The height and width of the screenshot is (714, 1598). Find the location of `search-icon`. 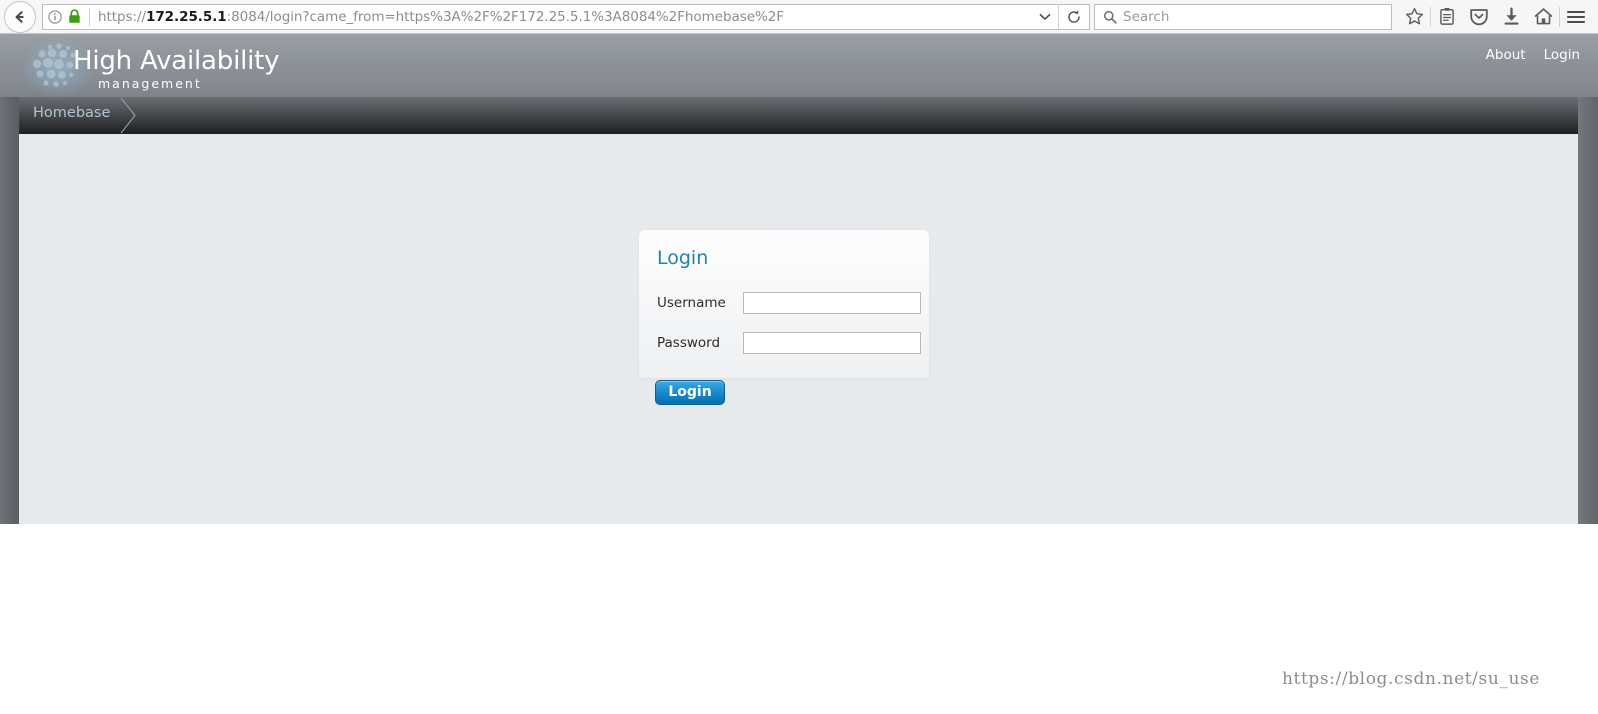

search-icon is located at coordinates (1109, 17).